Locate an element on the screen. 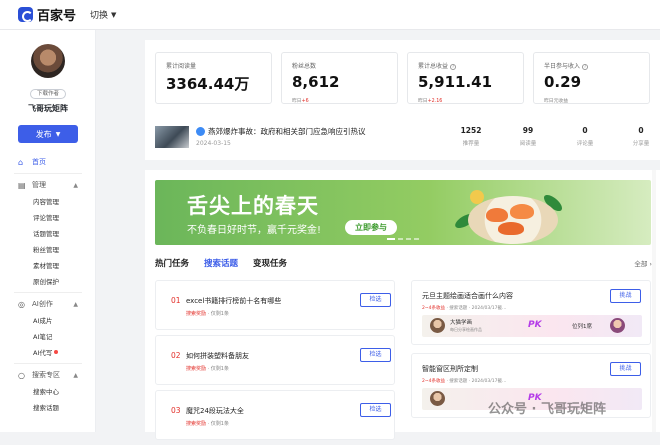 The height and width of the screenshot is (445, 660). article-stat-value: 0 is located at coordinates (585, 130).